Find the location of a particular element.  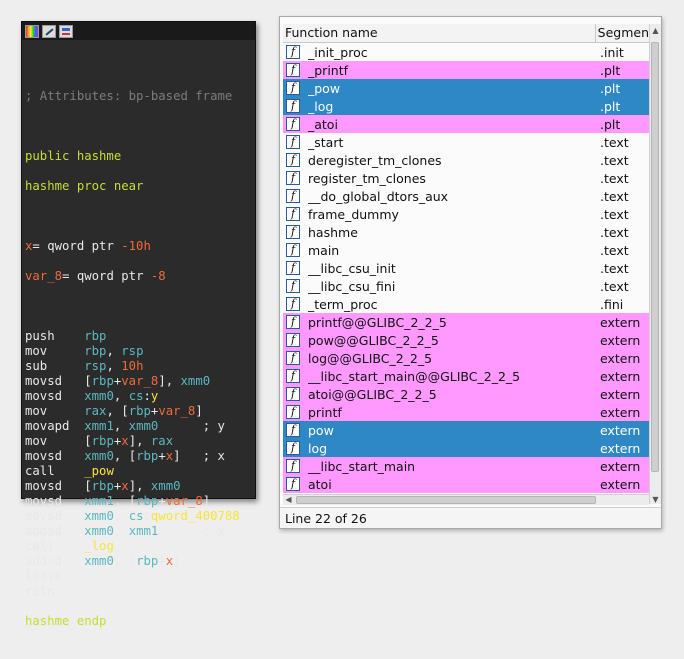

function-row: f deregister_tm_clones .text is located at coordinates (466, 160).